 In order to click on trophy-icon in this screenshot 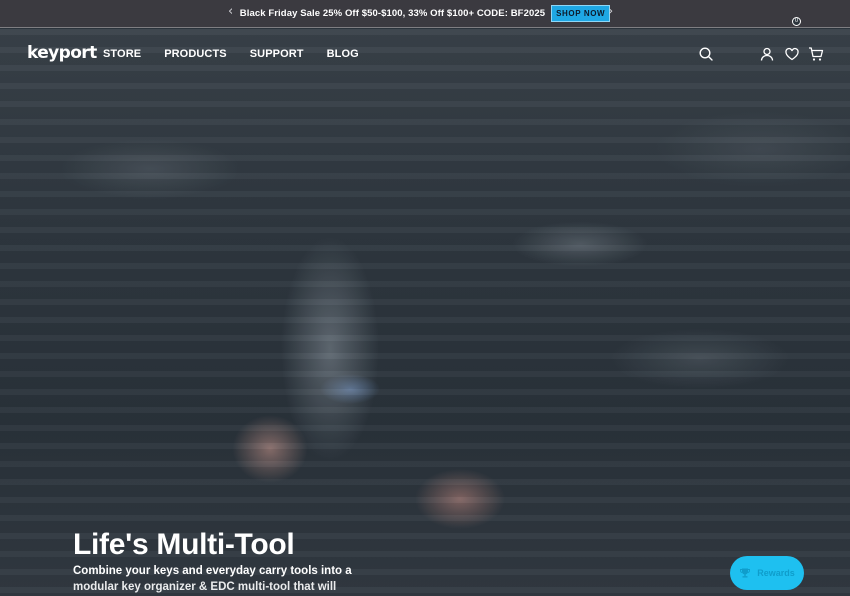, I will do `click(745, 573)`.